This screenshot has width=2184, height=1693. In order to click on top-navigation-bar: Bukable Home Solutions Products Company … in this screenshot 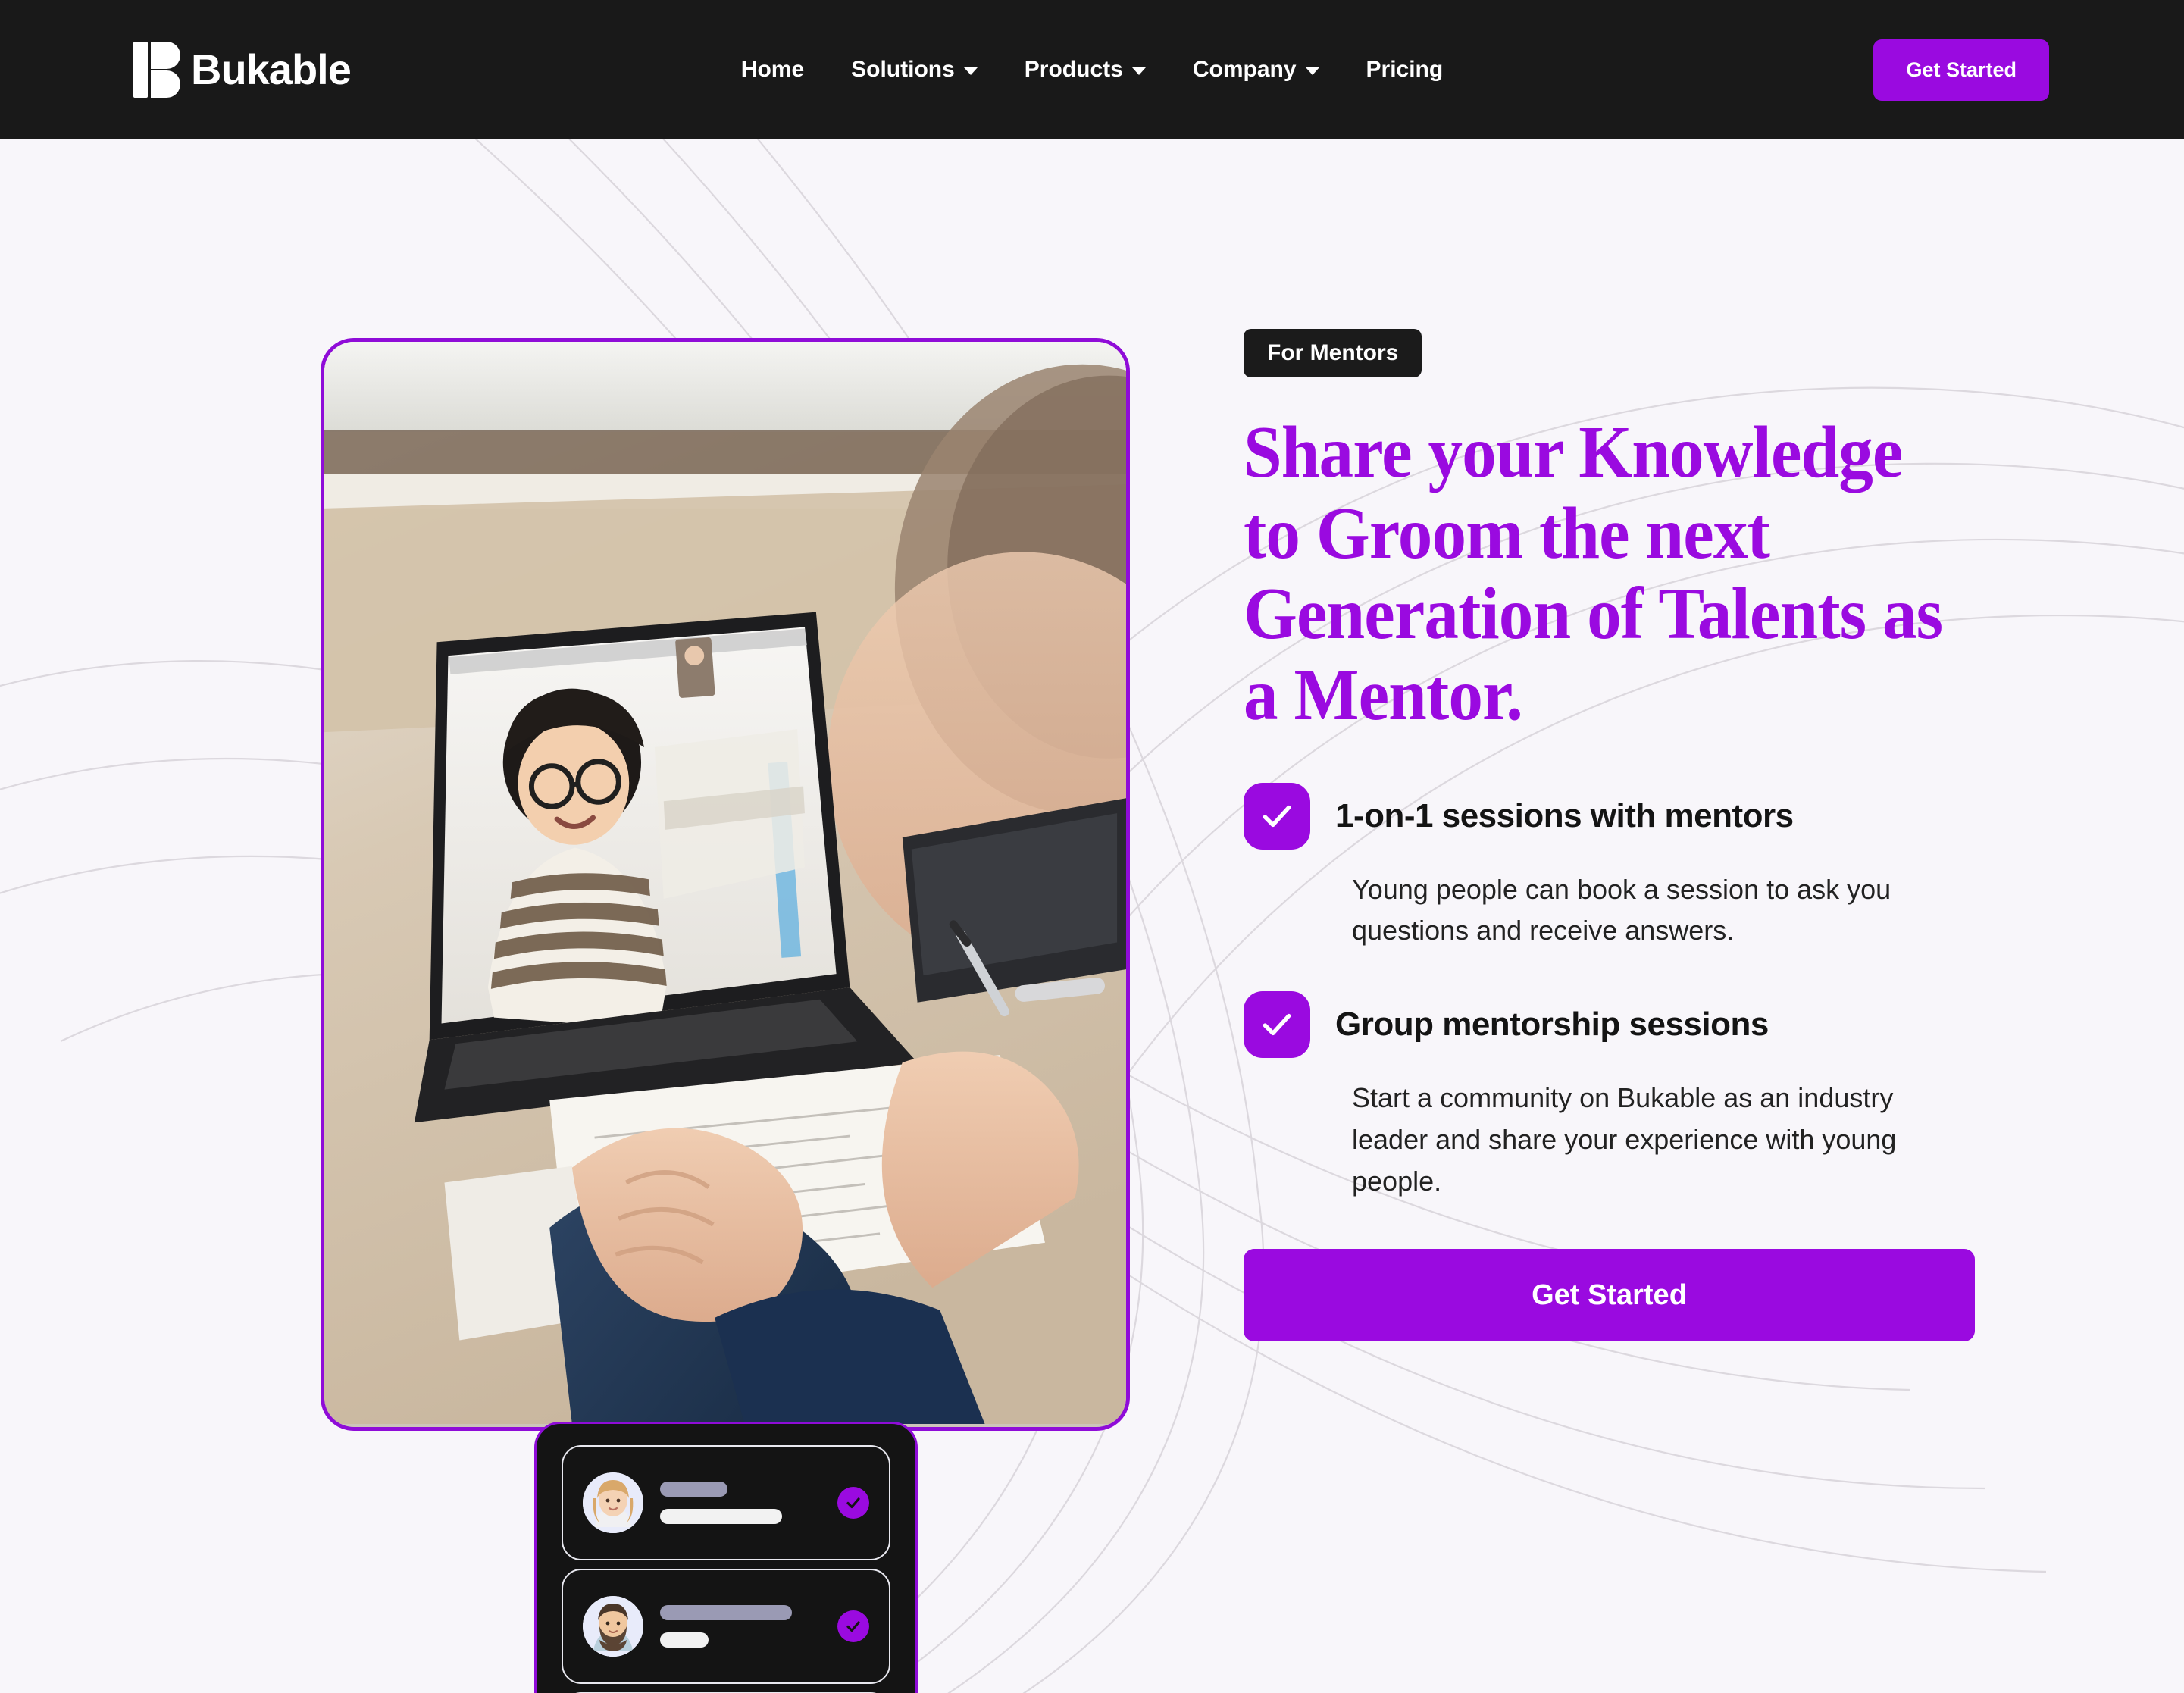, I will do `click(1092, 69)`.